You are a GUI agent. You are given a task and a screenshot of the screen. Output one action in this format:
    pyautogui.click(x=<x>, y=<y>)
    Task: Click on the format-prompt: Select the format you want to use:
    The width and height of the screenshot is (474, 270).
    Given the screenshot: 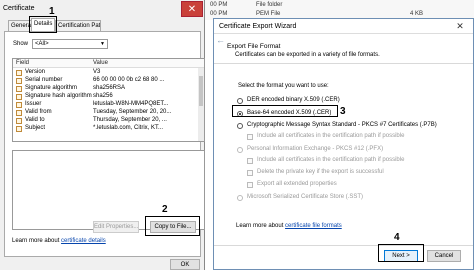 What is the action you would take?
    pyautogui.click(x=283, y=86)
    